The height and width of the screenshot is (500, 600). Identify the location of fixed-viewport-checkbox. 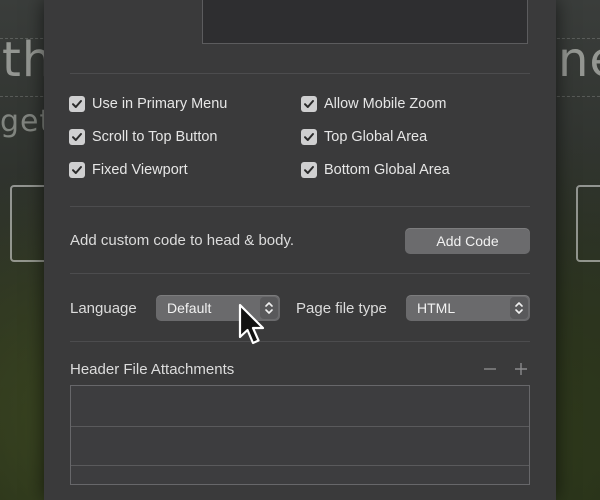
(77, 170).